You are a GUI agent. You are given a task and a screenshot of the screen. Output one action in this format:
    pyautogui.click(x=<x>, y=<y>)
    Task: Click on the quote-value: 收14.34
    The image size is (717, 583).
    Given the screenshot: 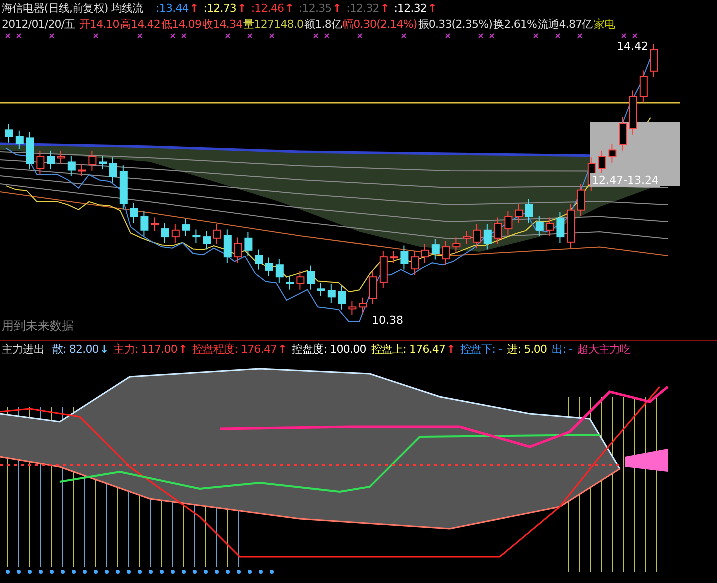 What is the action you would take?
    pyautogui.click(x=222, y=24)
    